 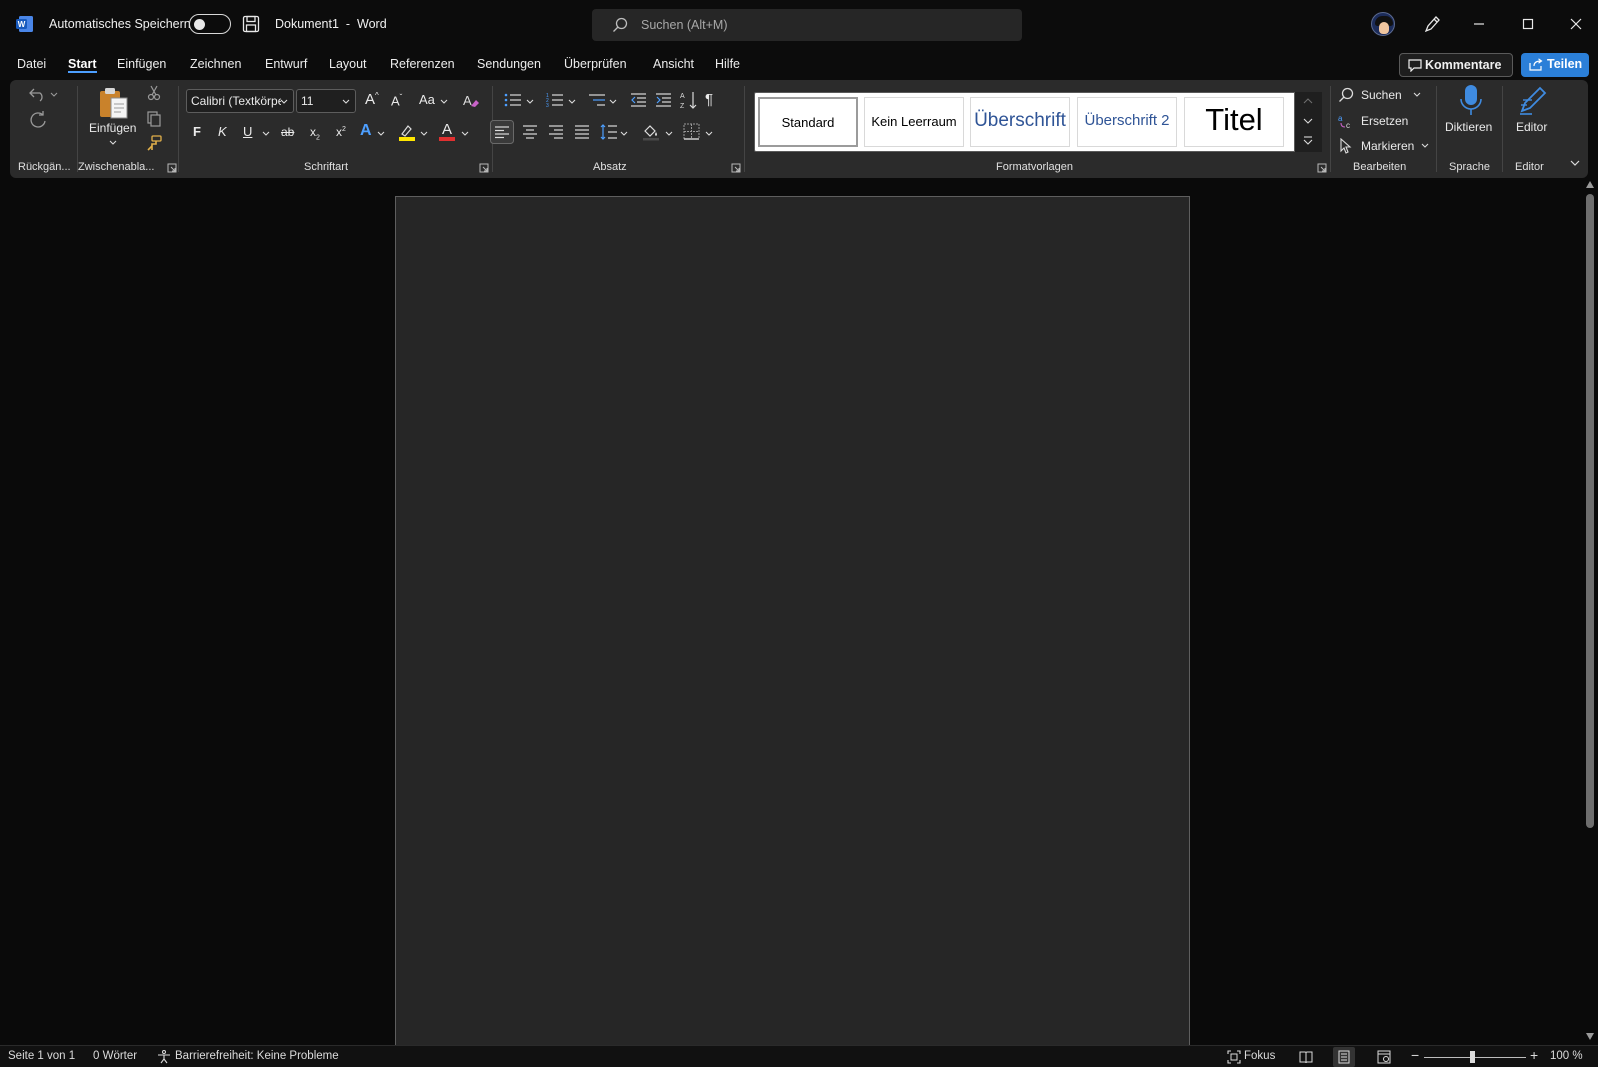 I want to click on style-heading2: Überschrift 2, so click(x=1127, y=122).